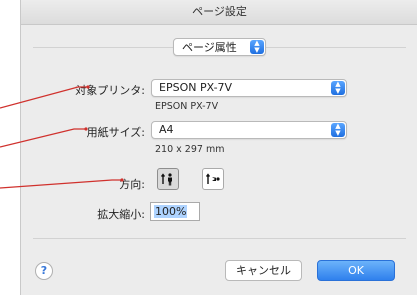 The height and width of the screenshot is (295, 417). Describe the element at coordinates (88, 87) in the screenshot. I see `callout-dot-printer` at that location.